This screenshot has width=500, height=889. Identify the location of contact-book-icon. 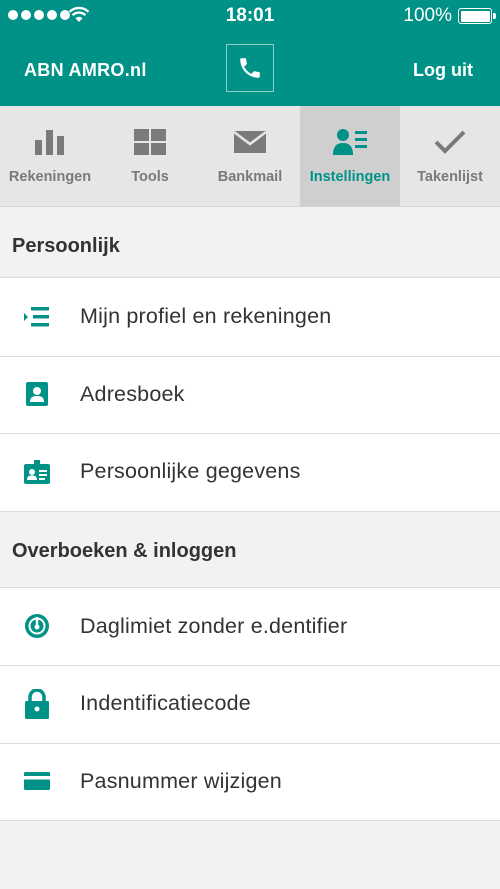
(37, 394).